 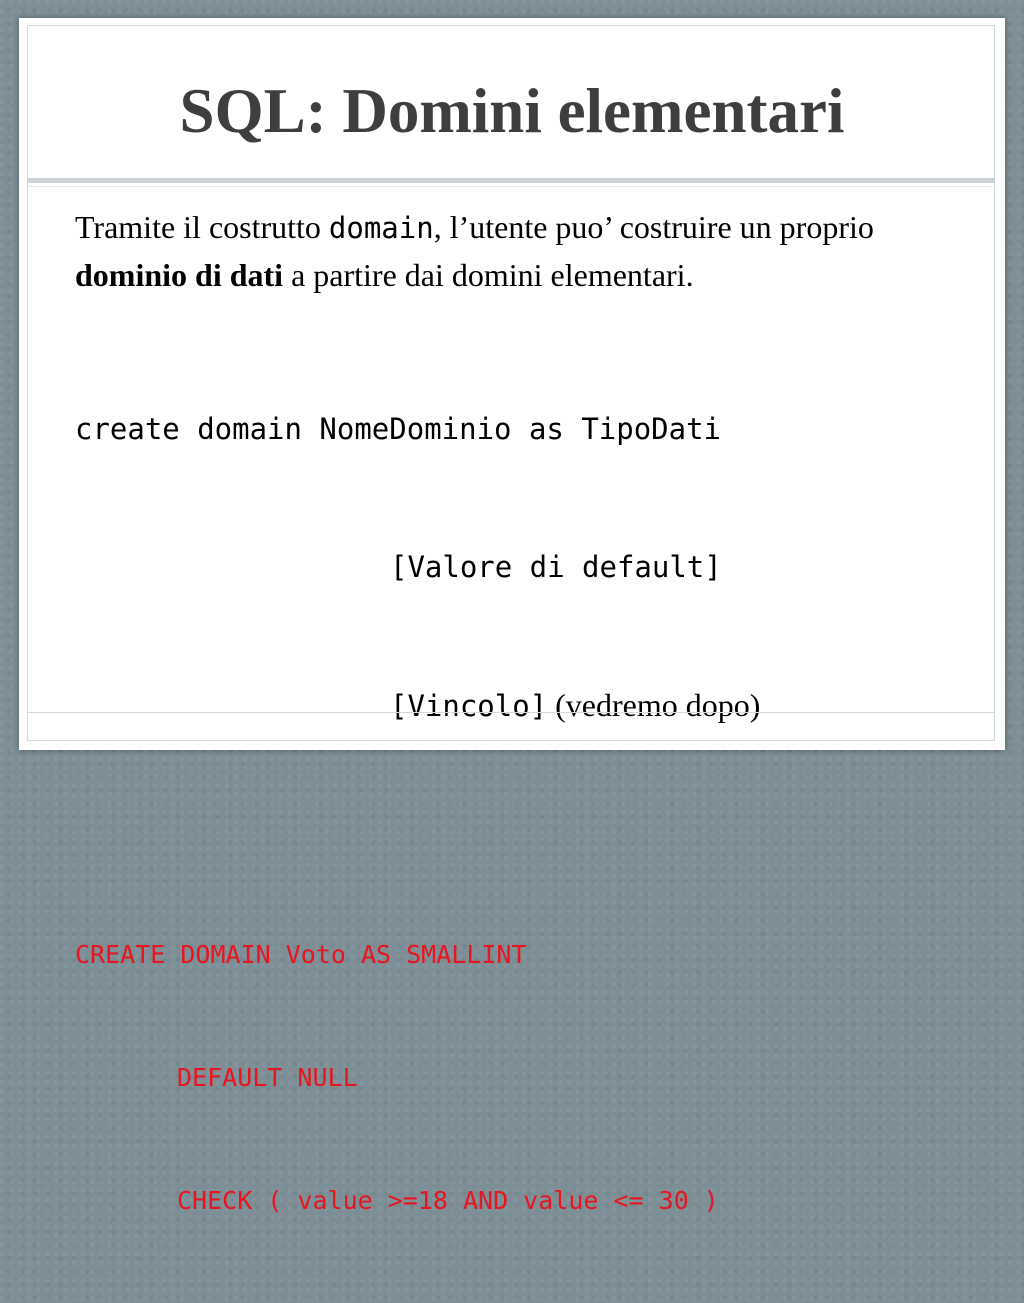 What do you see at coordinates (512, 111) in the screenshot?
I see `slide-title: SQL: Domini elementari` at bounding box center [512, 111].